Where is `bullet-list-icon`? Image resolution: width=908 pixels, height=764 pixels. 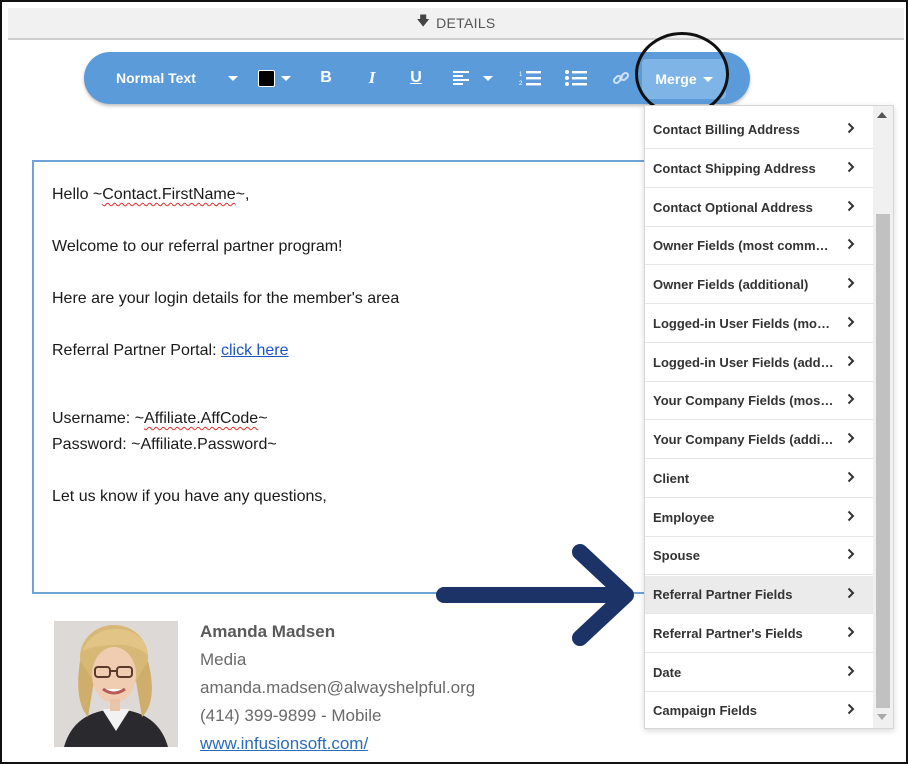
bullet-list-icon is located at coordinates (576, 78).